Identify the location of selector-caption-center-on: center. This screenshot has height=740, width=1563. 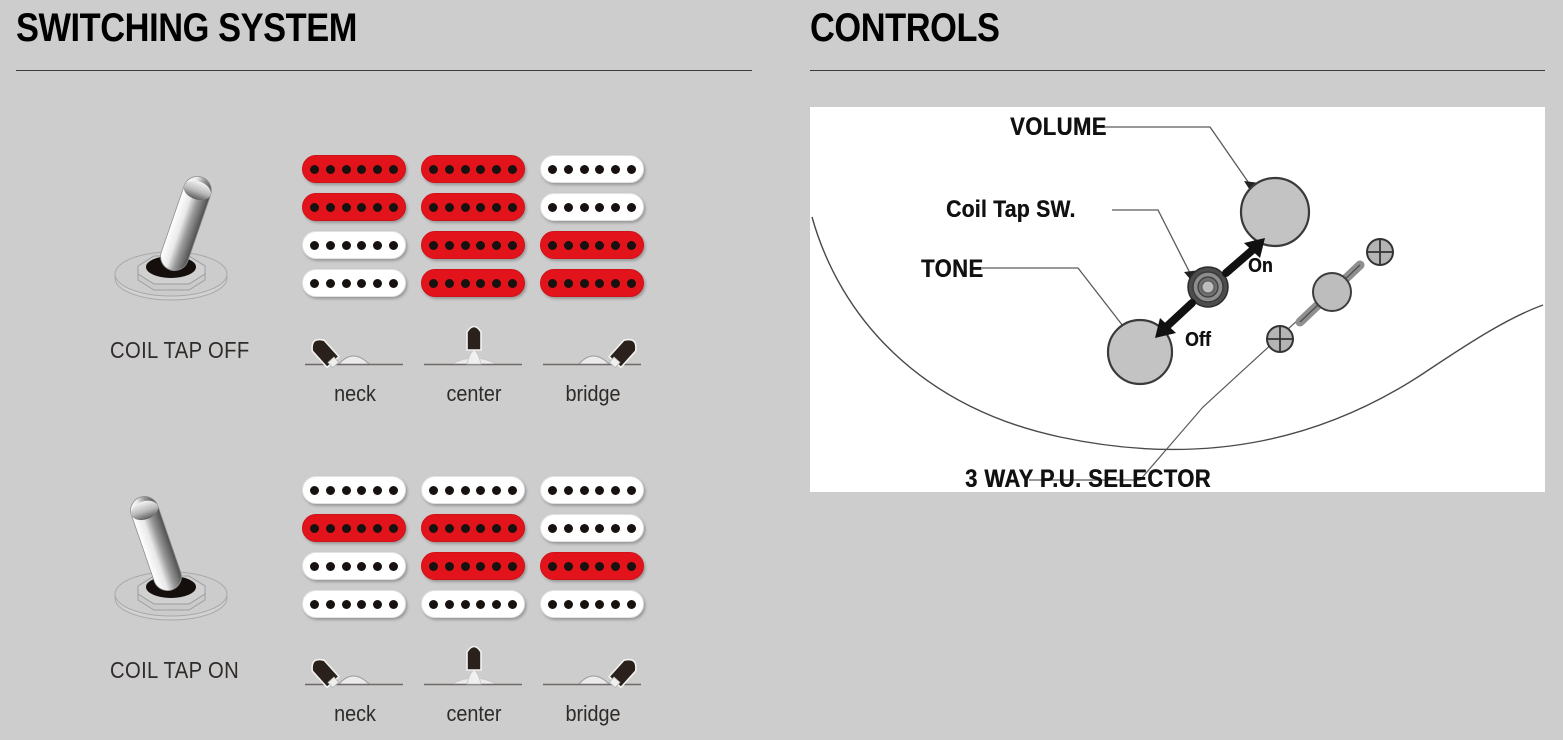
(474, 713).